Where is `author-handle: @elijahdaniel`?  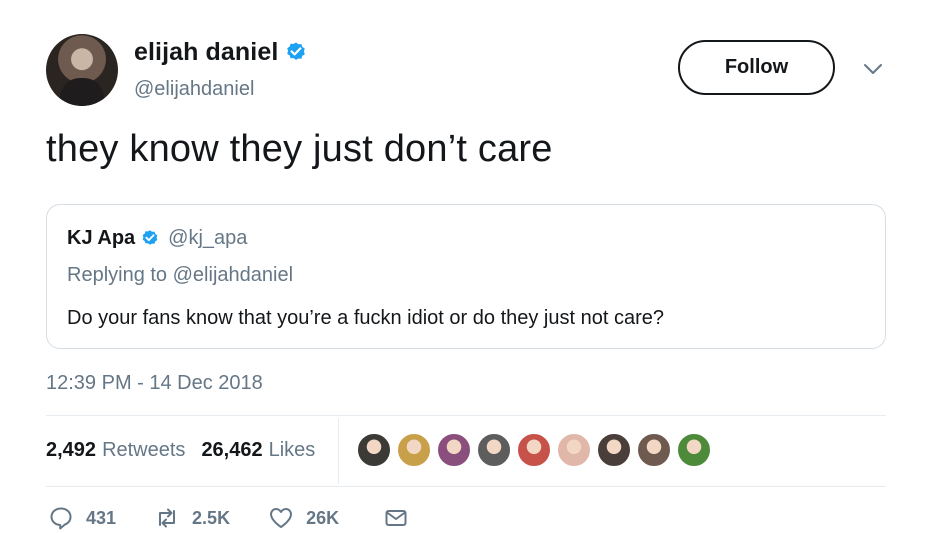
author-handle: @elijahdaniel is located at coordinates (194, 89).